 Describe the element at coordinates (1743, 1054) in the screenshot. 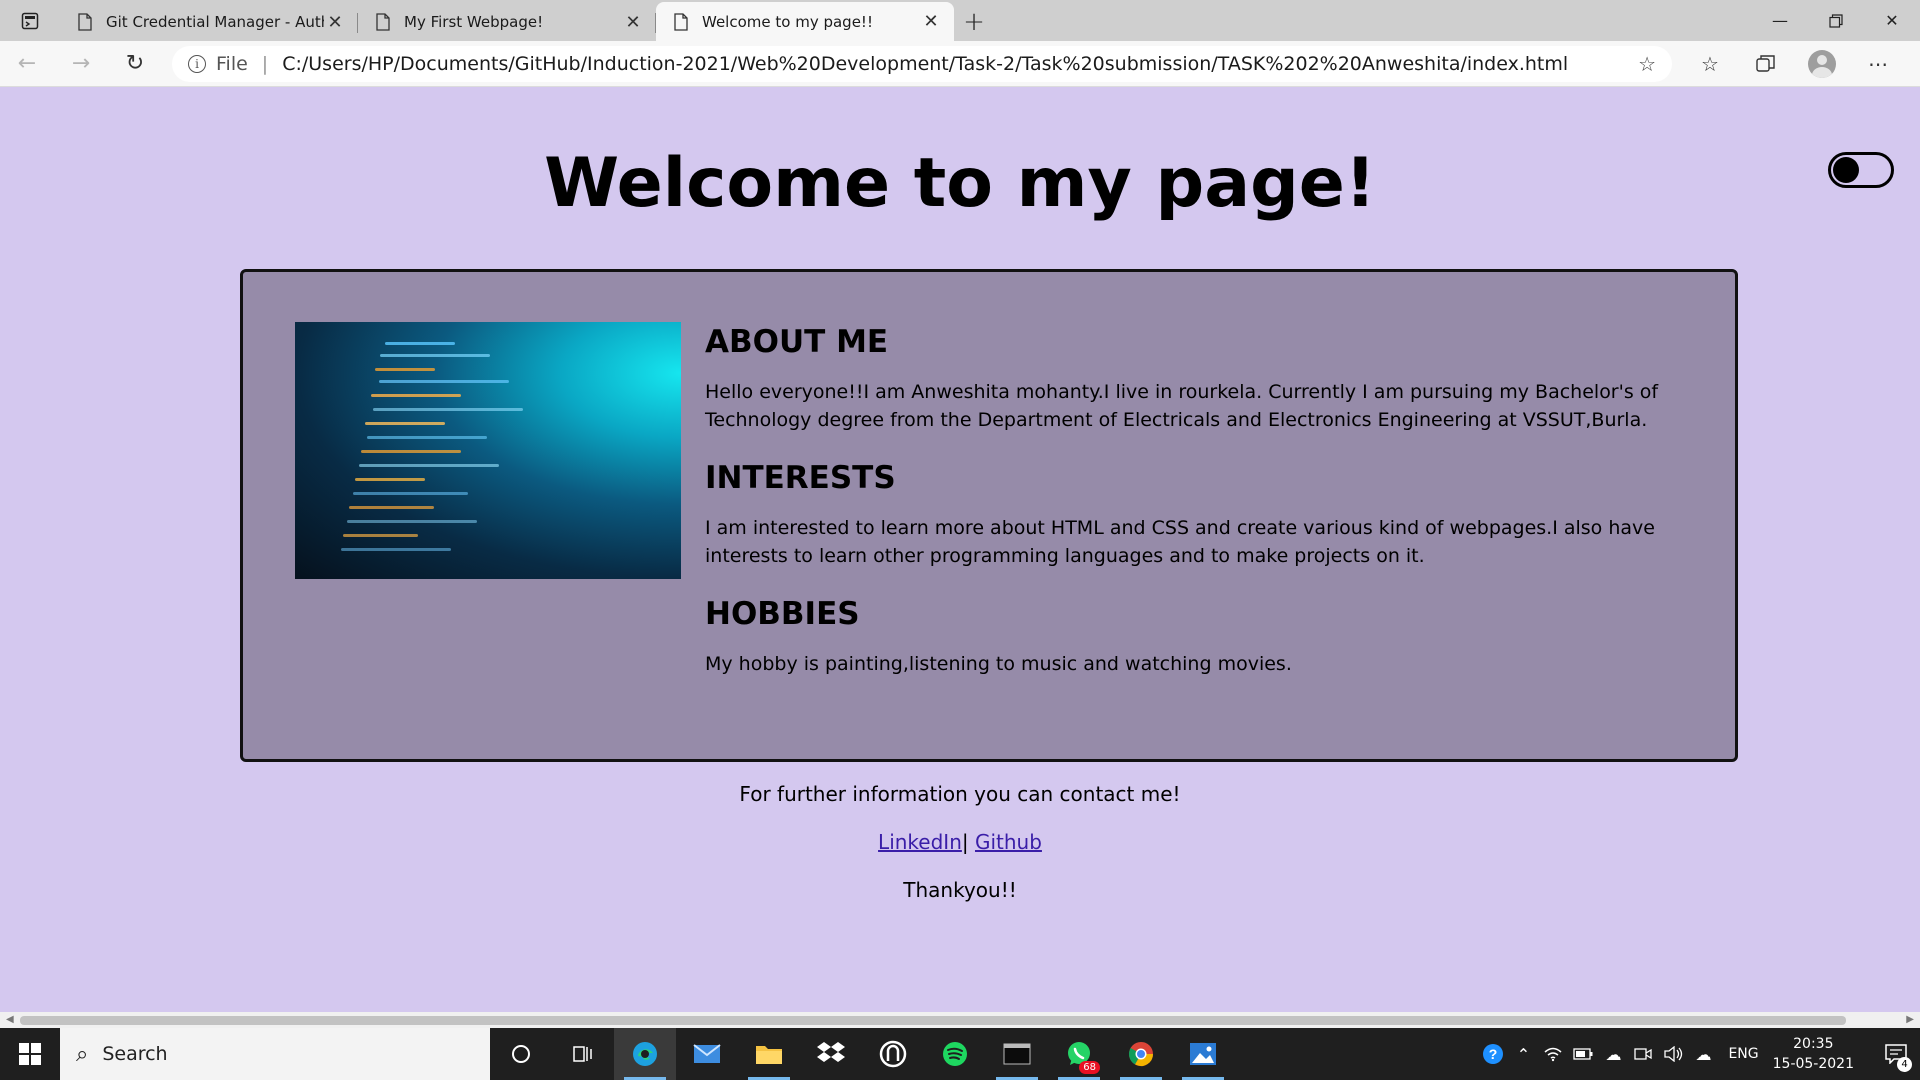

I see `language-indicator: ENG` at that location.